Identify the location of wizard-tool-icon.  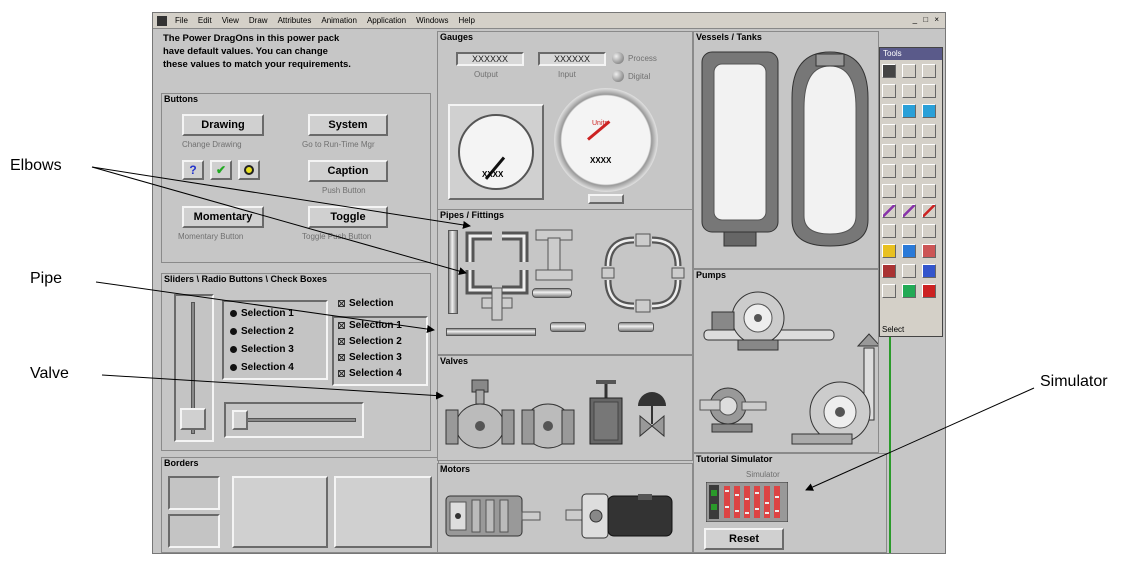
(929, 271).